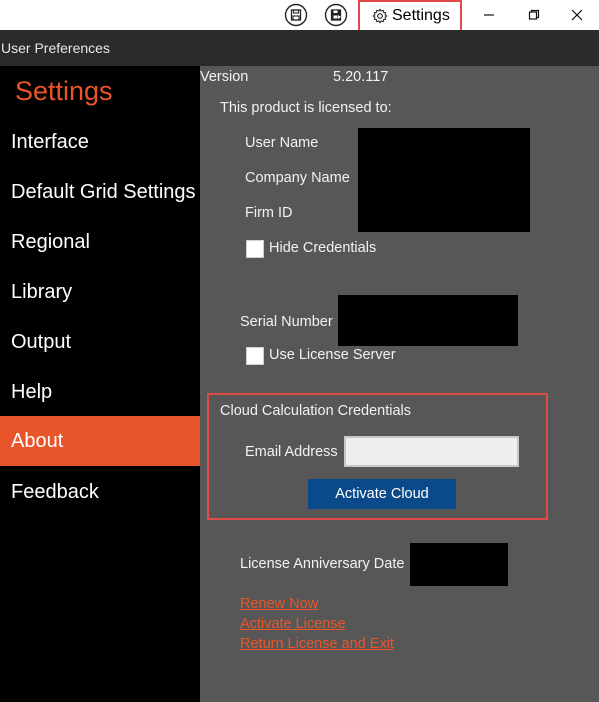 The image size is (599, 702). What do you see at coordinates (100, 492) in the screenshot?
I see `sidebar-item-feedback: Feedback` at bounding box center [100, 492].